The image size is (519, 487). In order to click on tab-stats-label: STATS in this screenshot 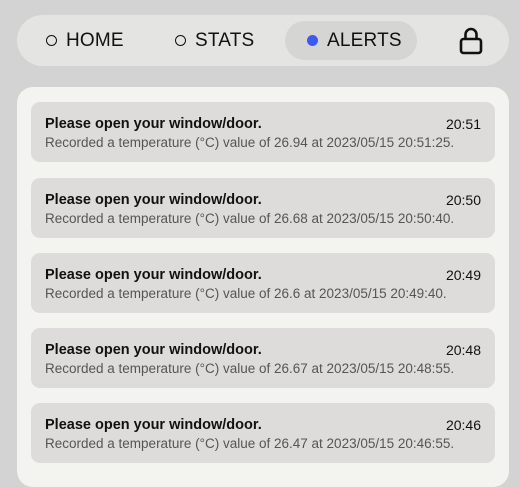, I will do `click(225, 40)`.